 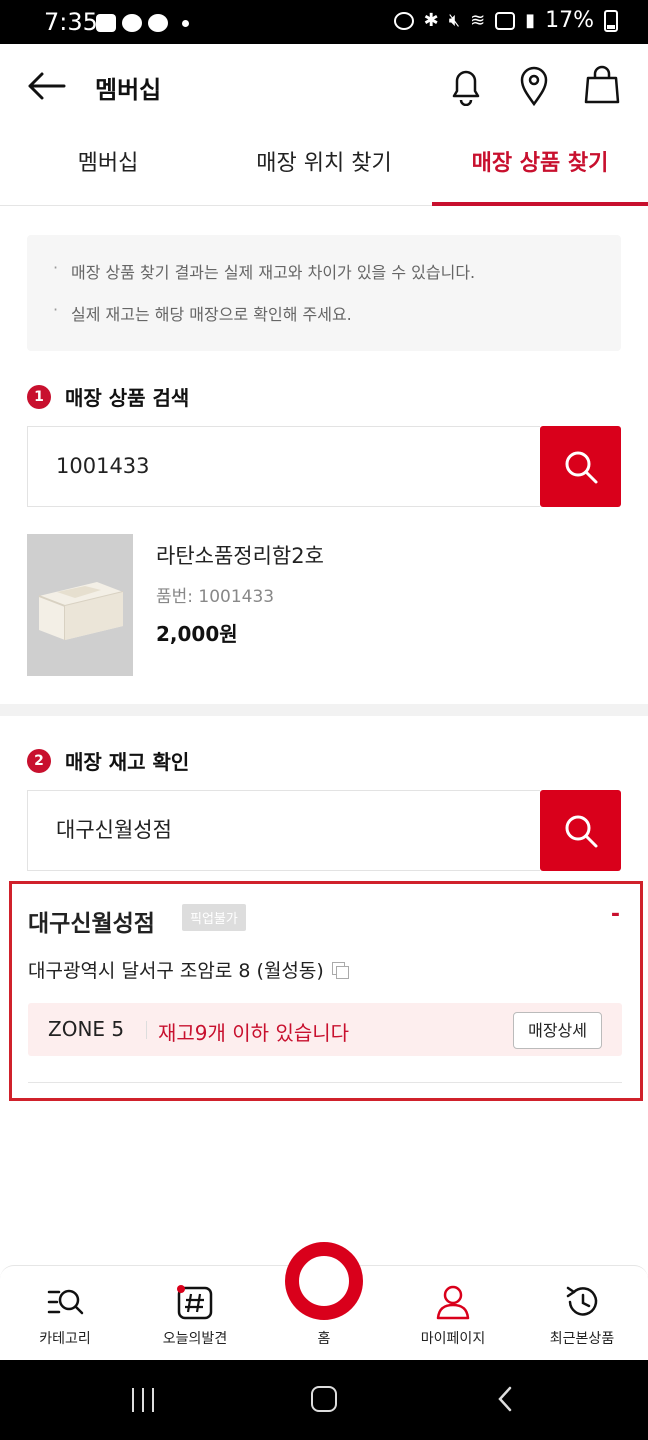 I want to click on nav-label: 카테고리, so click(x=65, y=1339).